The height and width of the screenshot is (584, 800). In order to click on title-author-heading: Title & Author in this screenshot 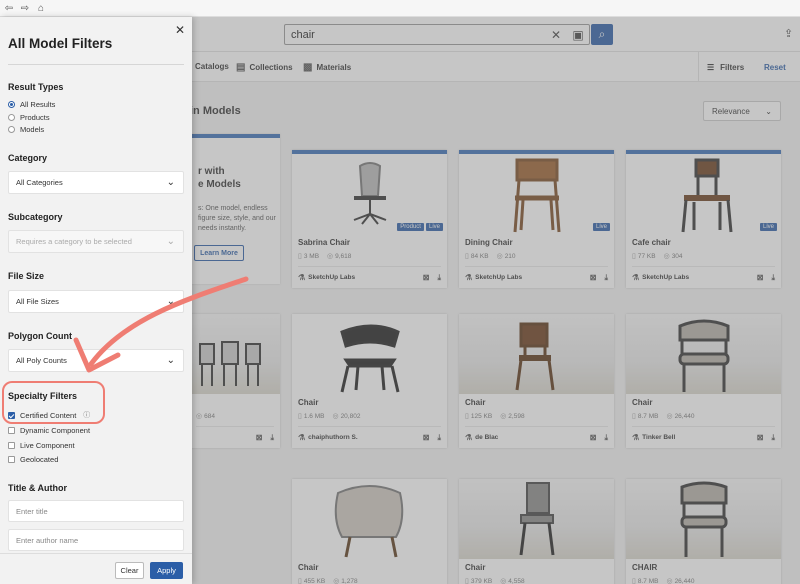, I will do `click(37, 488)`.